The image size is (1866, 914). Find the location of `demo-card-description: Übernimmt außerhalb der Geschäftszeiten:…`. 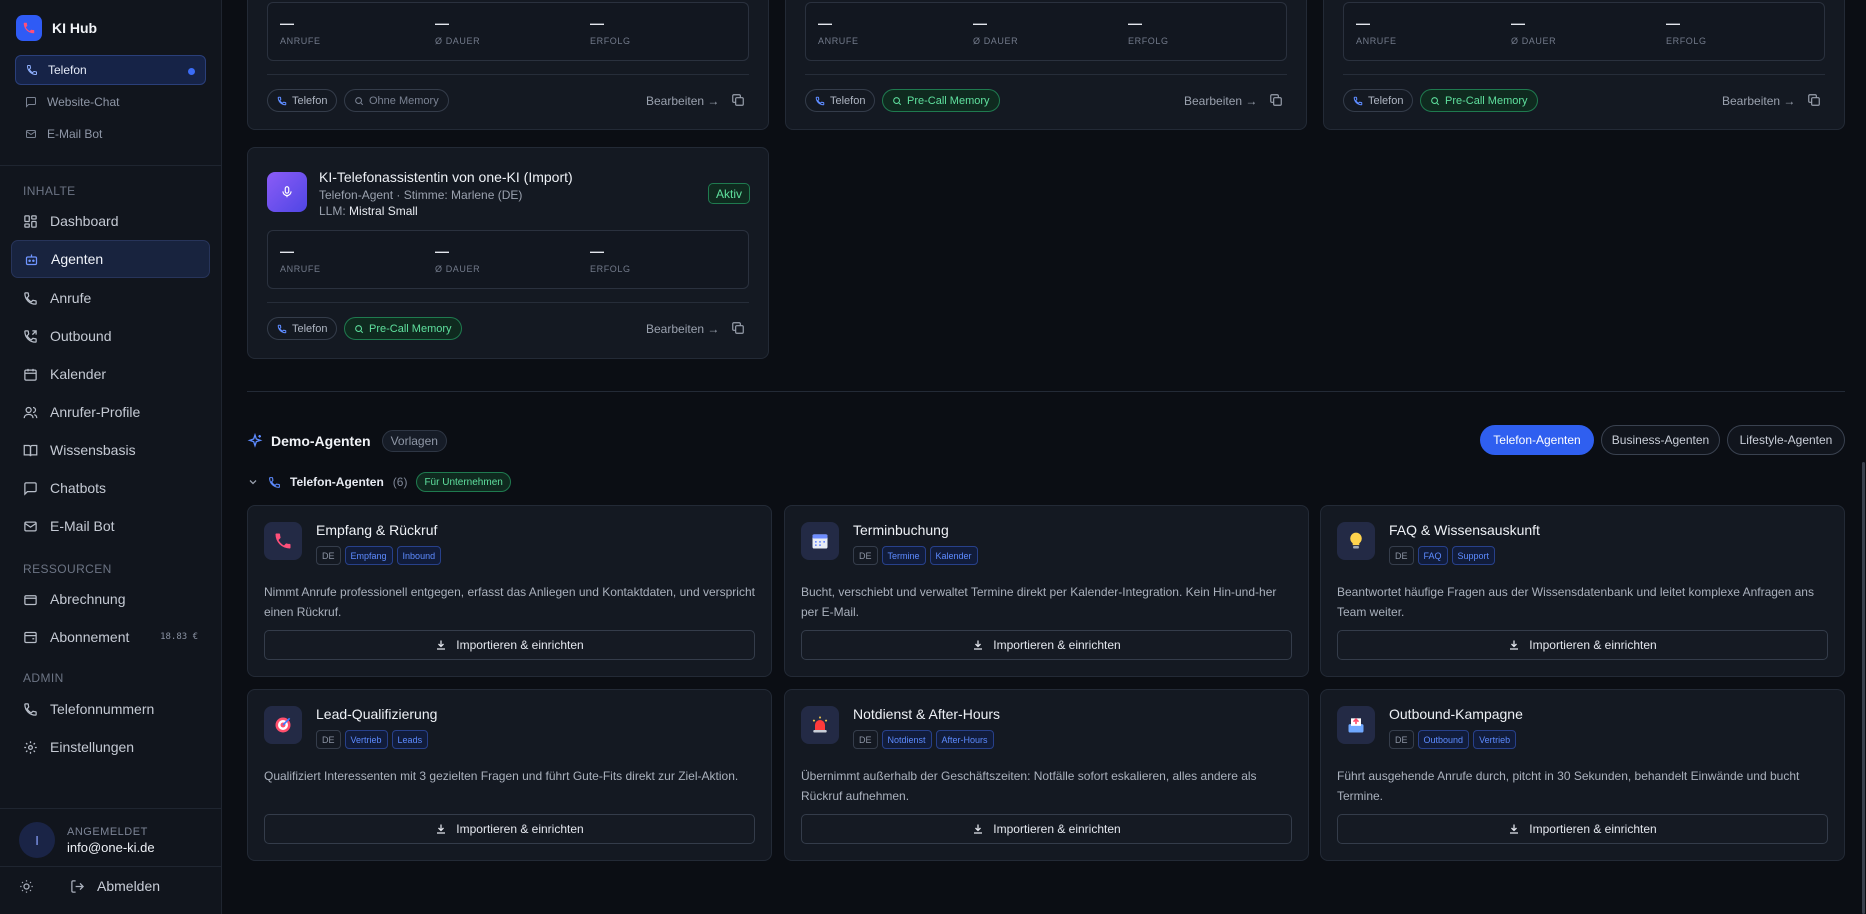

demo-card-description: Übernimmt außerhalb der Geschäftszeiten:… is located at coordinates (1029, 786).